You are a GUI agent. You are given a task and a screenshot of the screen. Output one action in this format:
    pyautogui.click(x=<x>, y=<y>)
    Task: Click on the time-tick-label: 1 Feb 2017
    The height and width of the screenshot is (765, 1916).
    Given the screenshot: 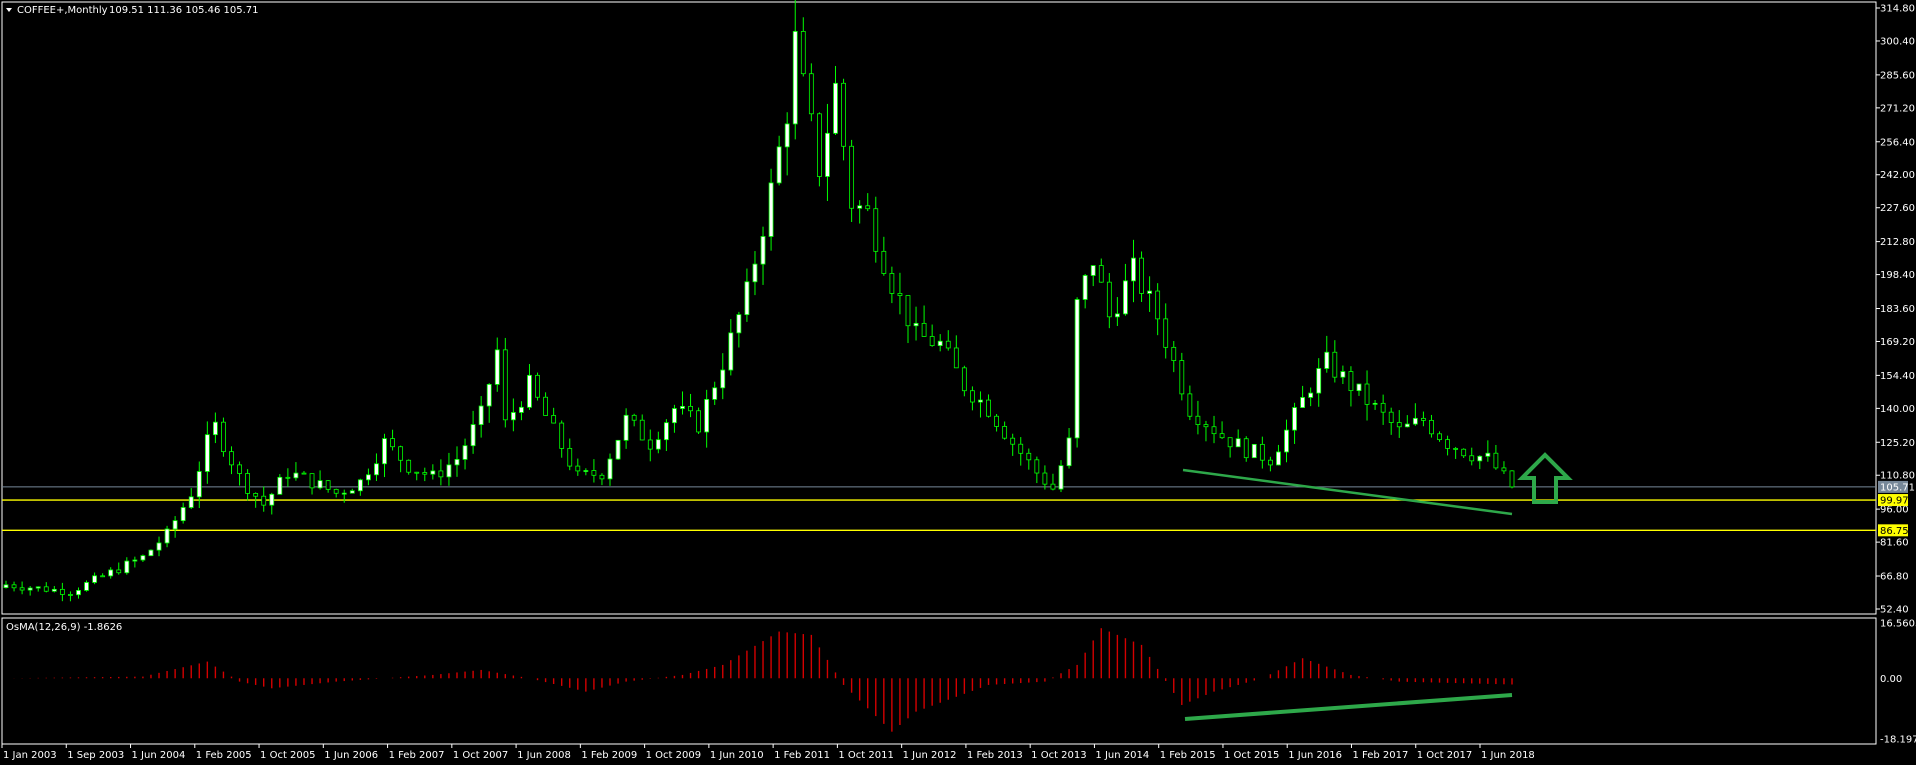 What is the action you would take?
    pyautogui.click(x=1380, y=755)
    